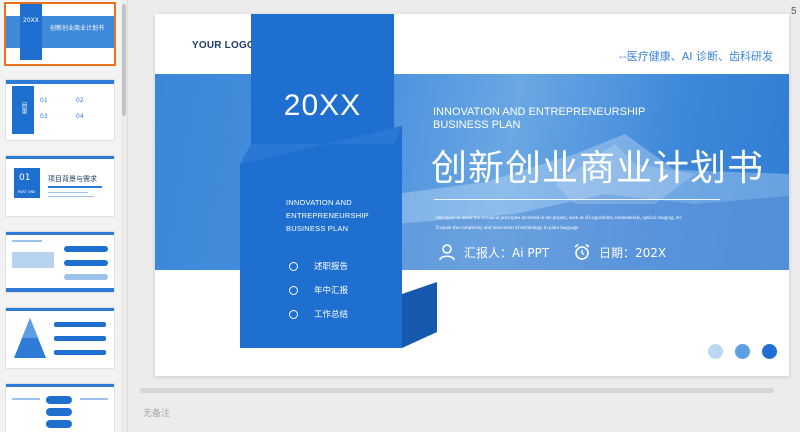 Image resolution: width=800 pixels, height=432 pixels. Describe the element at coordinates (338, 237) in the screenshot. I see `folded-ribbon` at that location.